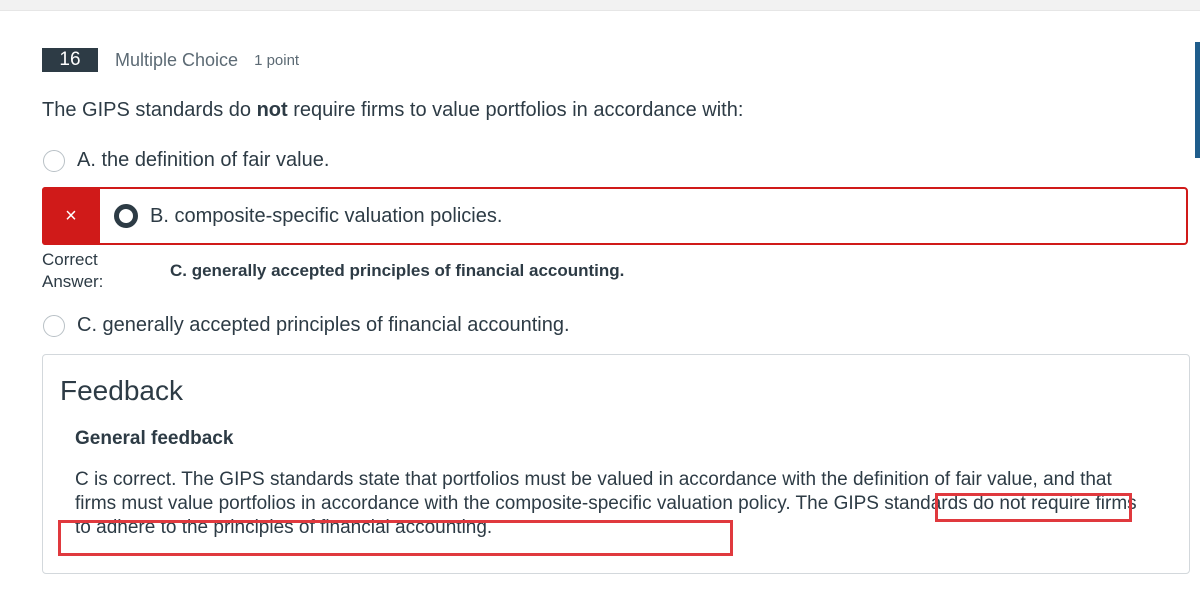  Describe the element at coordinates (71, 216) in the screenshot. I see `incorrect-x-icon: ×` at that location.